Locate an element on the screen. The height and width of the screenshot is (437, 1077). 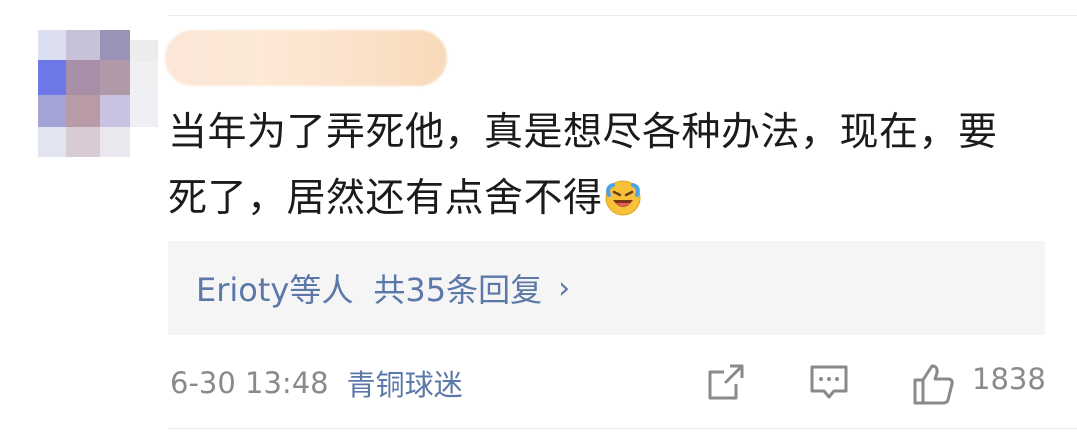
comment-line-1: 当年为了弄死他，真是想尽各种办法，现在，要 is located at coordinates (583, 132).